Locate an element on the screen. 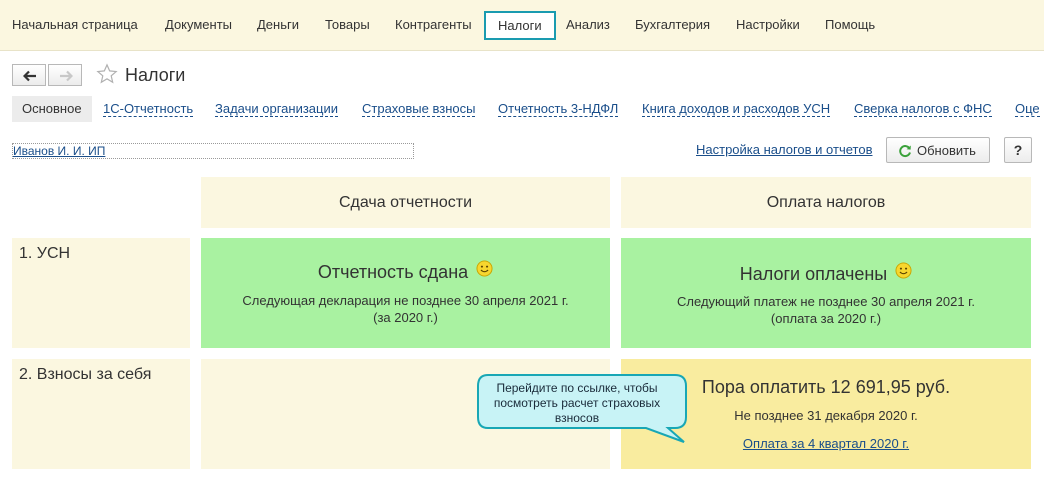 The height and width of the screenshot is (486, 1044). refresh-button: Обновить is located at coordinates (938, 150).